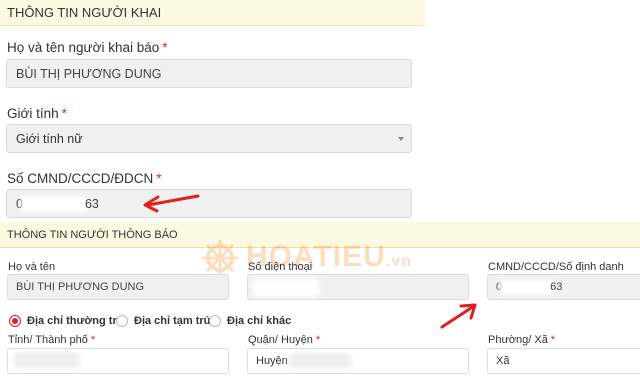 Image resolution: width=640 pixels, height=383 pixels. What do you see at coordinates (563, 361) in the screenshot?
I see `ward-select: Xã` at bounding box center [563, 361].